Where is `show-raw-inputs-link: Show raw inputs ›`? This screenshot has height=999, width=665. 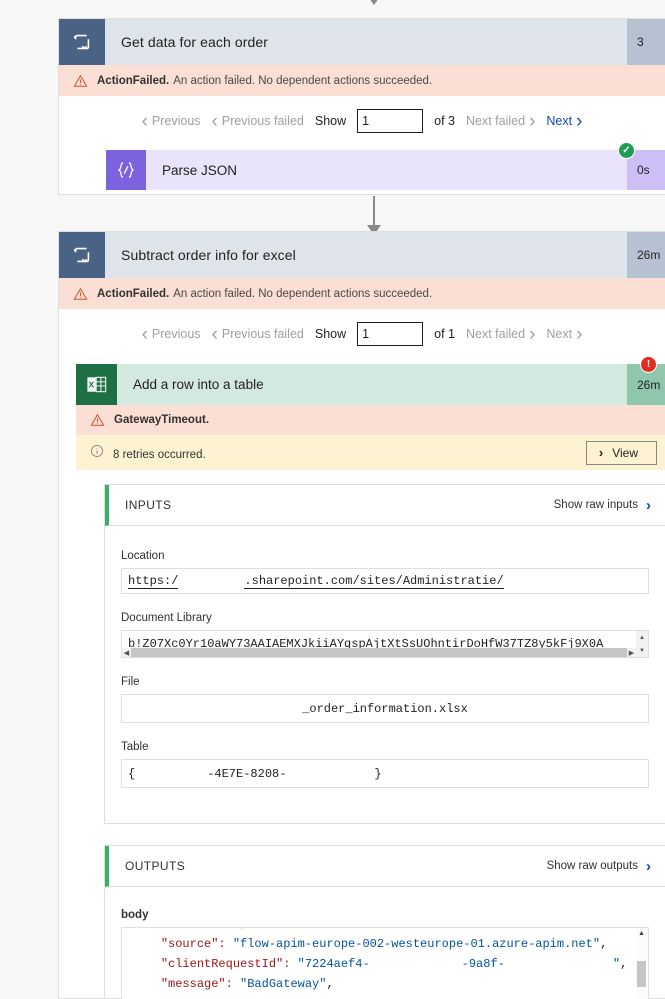
show-raw-inputs-link: Show raw inputs › is located at coordinates (602, 505).